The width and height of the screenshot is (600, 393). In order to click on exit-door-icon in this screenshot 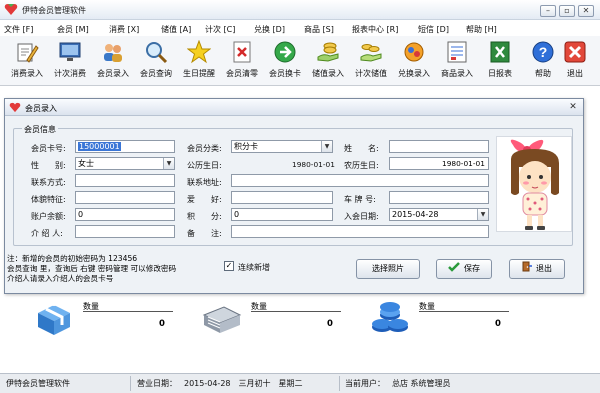, I will do `click(527, 266)`.